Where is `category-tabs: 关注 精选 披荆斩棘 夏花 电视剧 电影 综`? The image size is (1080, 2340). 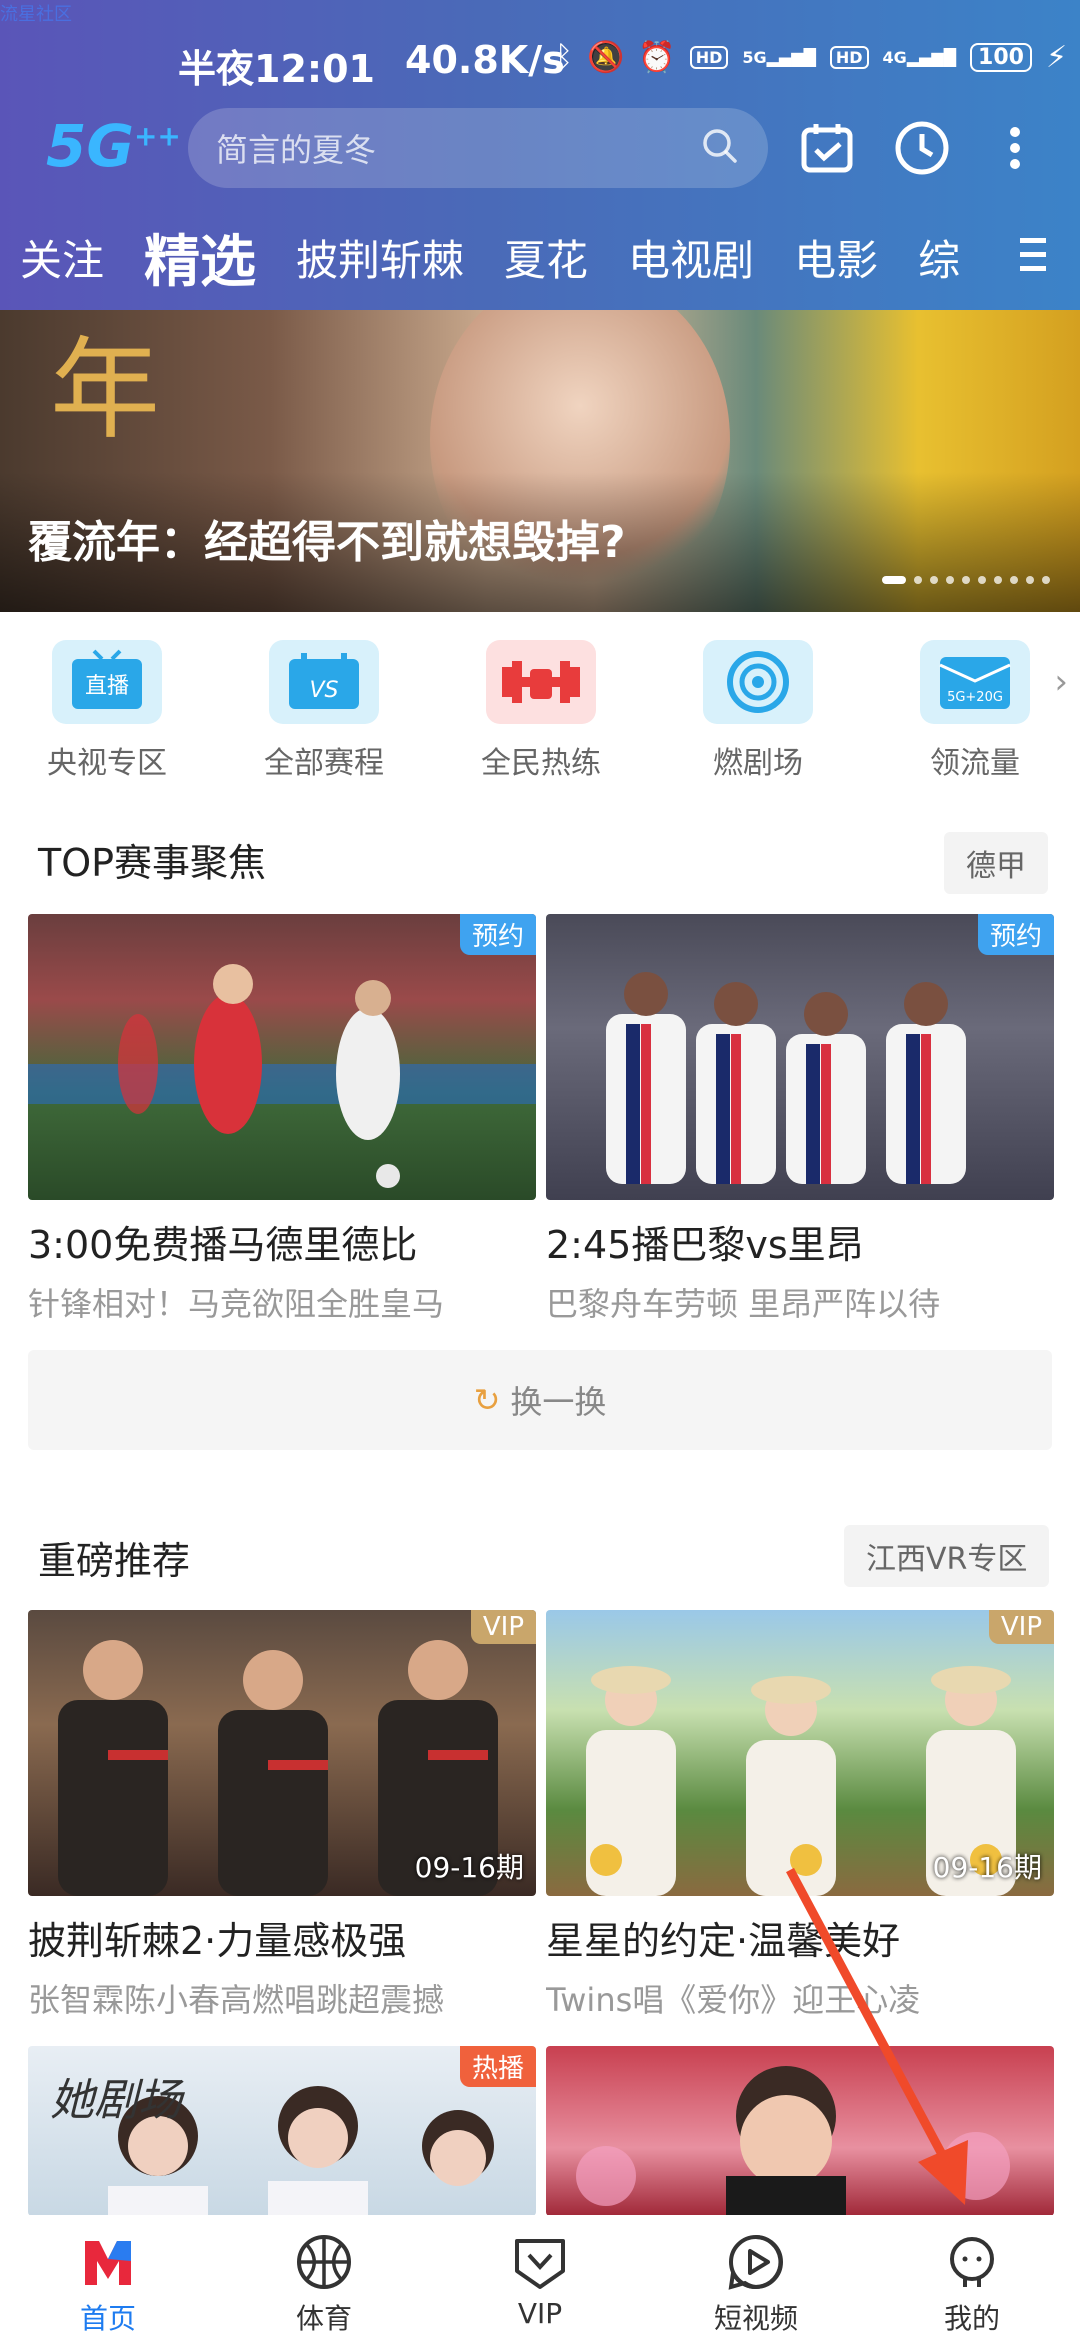 category-tabs: 关注 精选 披荆斩棘 夏花 电视剧 电影 综 is located at coordinates (540, 258).